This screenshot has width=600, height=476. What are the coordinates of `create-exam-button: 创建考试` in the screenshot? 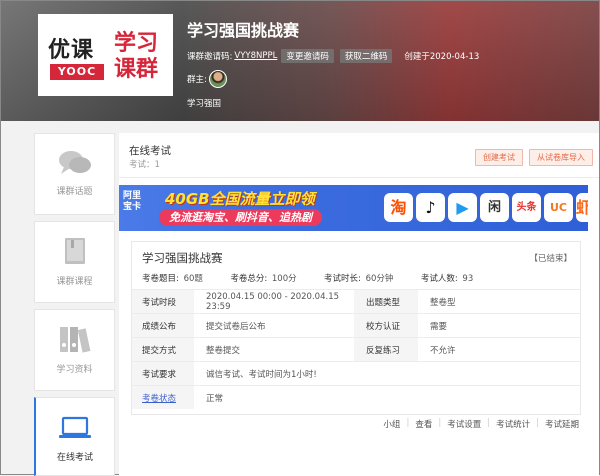 It's located at (499, 157).